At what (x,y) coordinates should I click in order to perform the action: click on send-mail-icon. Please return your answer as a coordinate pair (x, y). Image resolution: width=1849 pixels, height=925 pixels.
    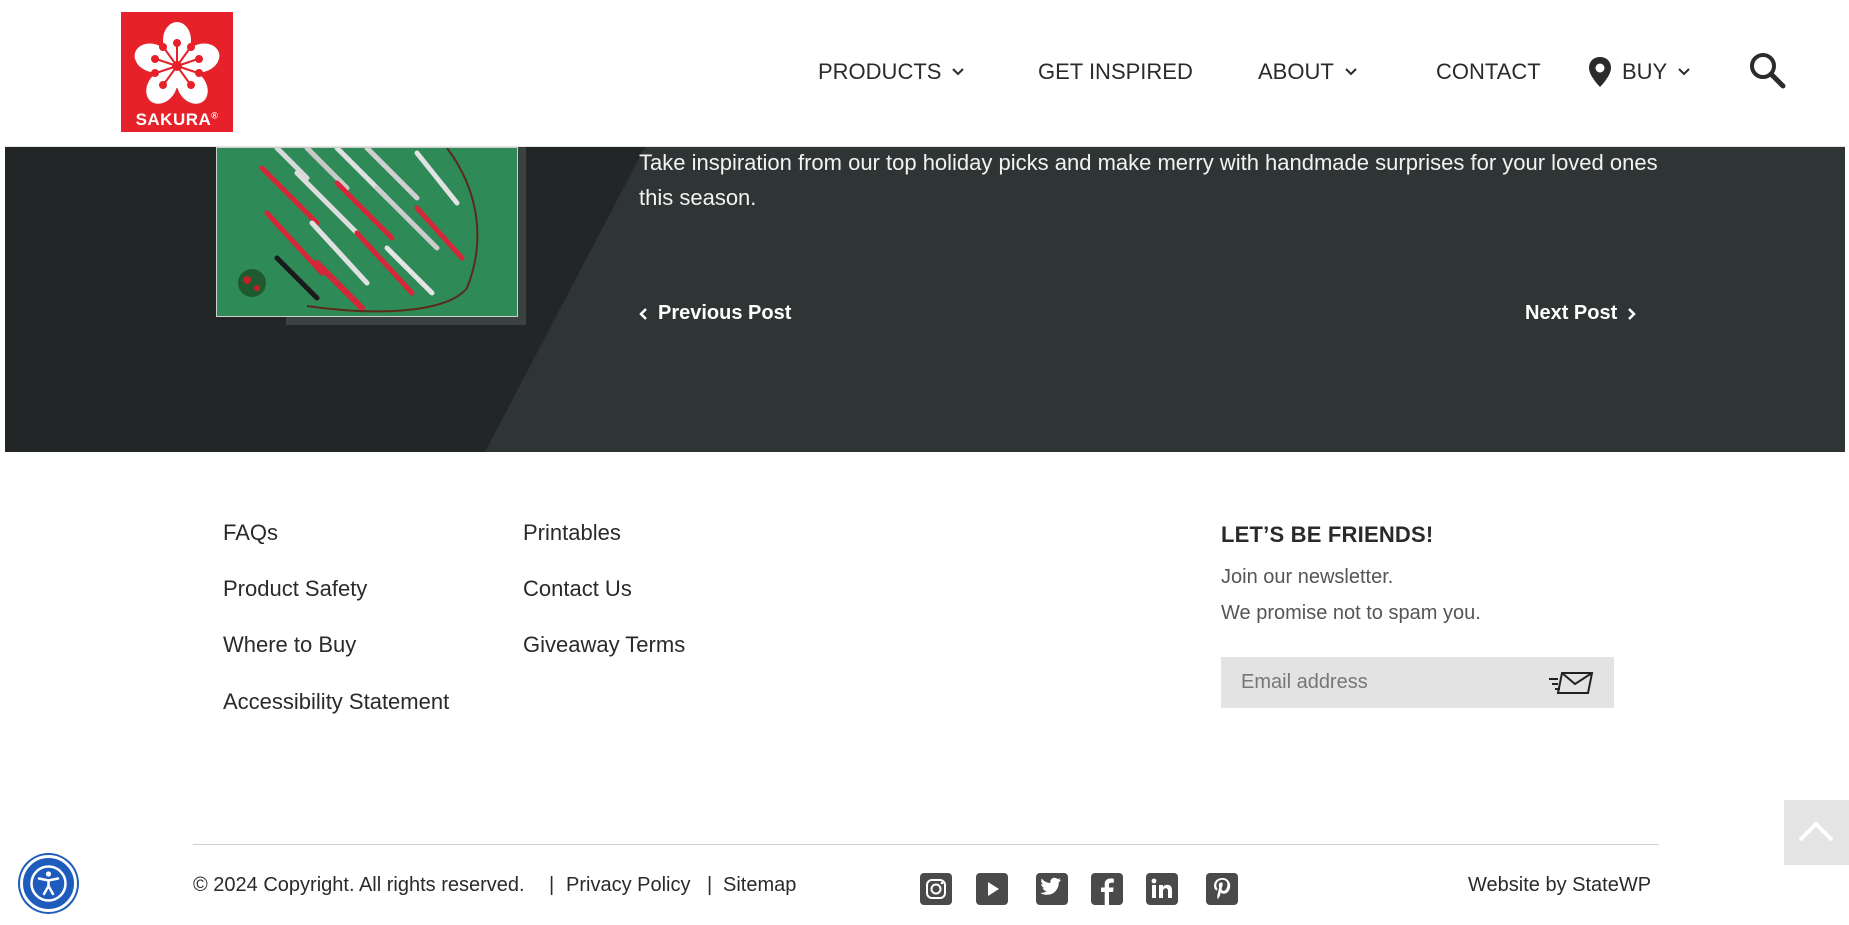
    Looking at the image, I should click on (1571, 683).